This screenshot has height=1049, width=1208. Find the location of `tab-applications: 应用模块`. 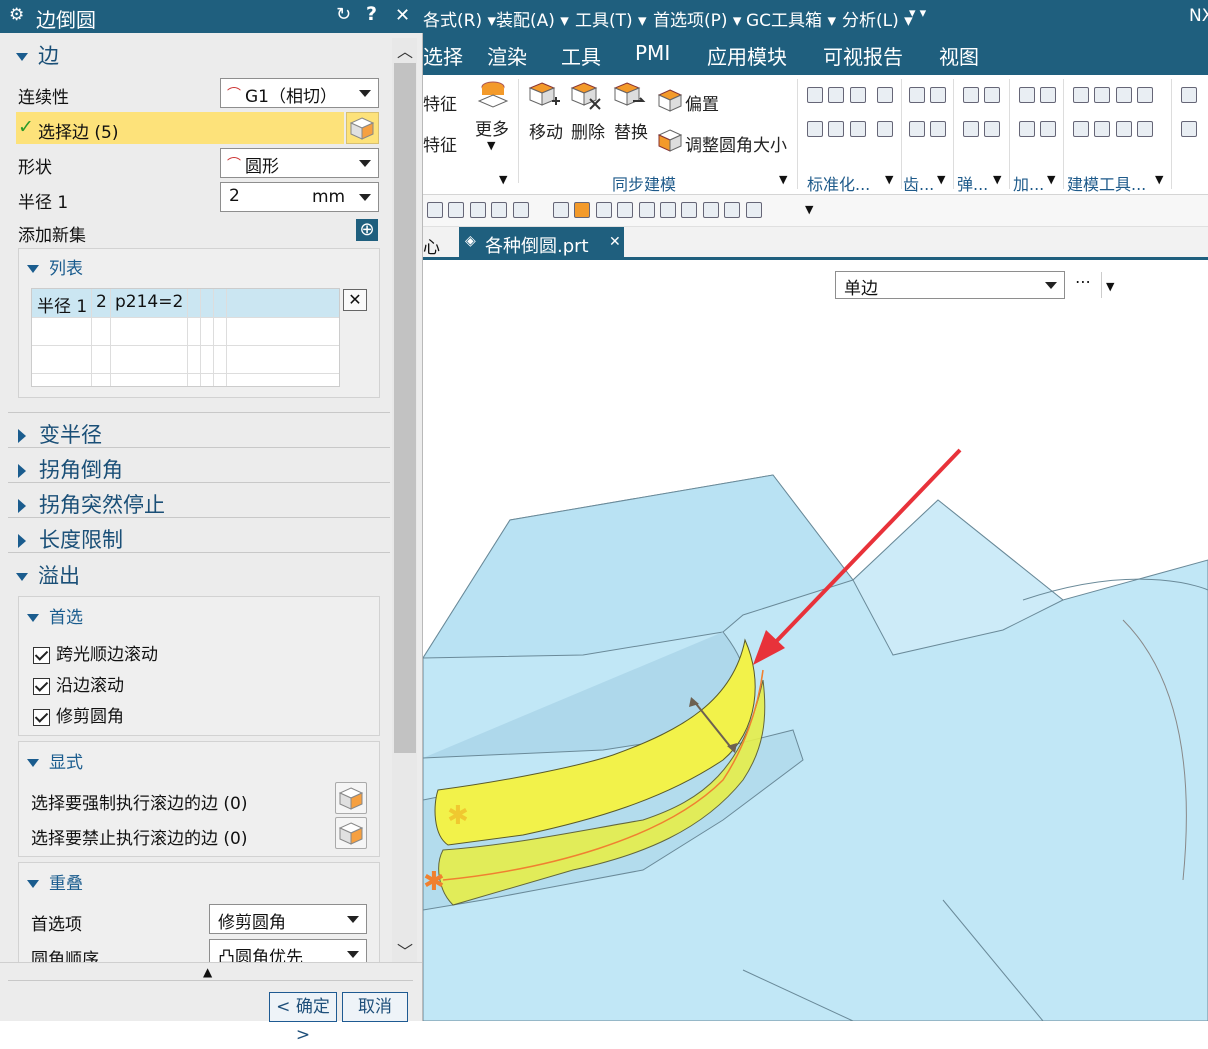

tab-applications: 应用模块 is located at coordinates (747, 55).